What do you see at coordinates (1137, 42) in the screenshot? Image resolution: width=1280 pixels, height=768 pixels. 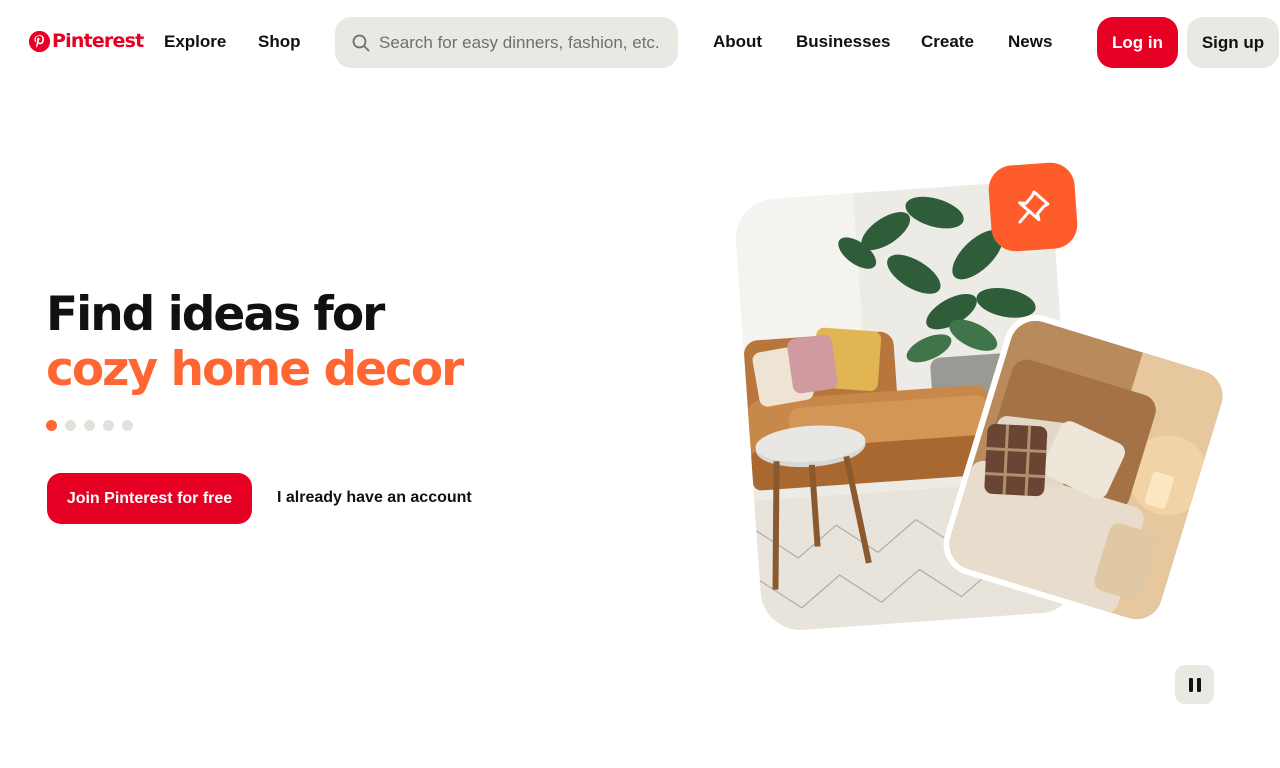 I see `login-button: Log in` at bounding box center [1137, 42].